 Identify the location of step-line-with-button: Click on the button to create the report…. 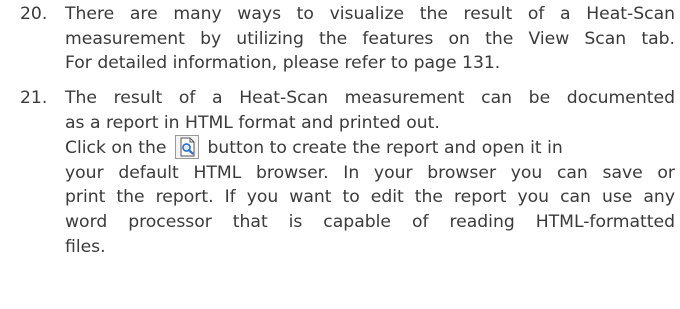
(370, 148).